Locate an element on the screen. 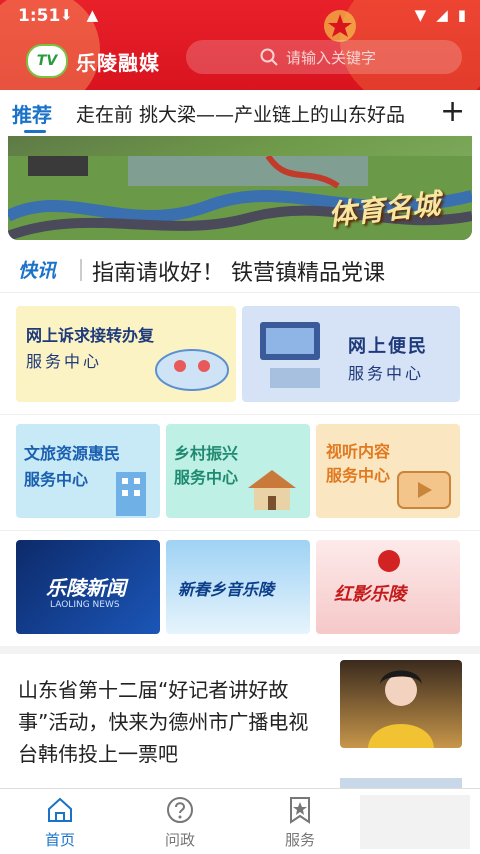 The height and width of the screenshot is (854, 480). app-header: 1:51 ⬇ ▲ ▼ ◢ ▮ TV 乐陵融媒 请输入关键字 is located at coordinates (240, 45).